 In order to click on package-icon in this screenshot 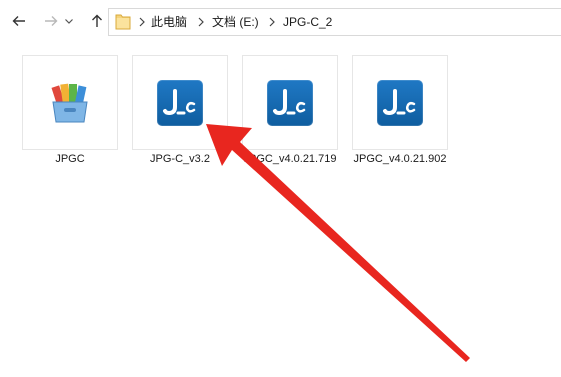, I will do `click(69, 103)`.